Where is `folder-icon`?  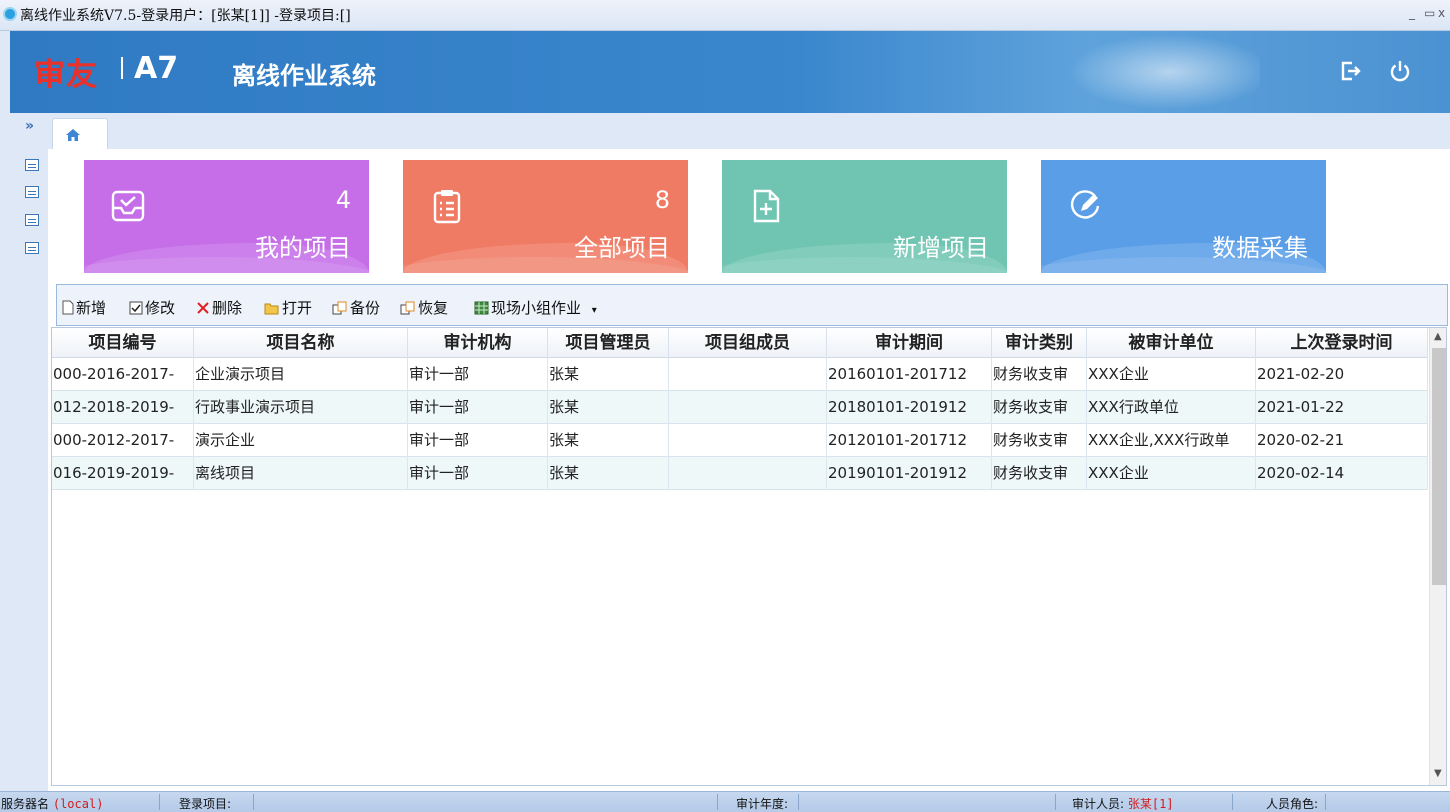 folder-icon is located at coordinates (271, 309).